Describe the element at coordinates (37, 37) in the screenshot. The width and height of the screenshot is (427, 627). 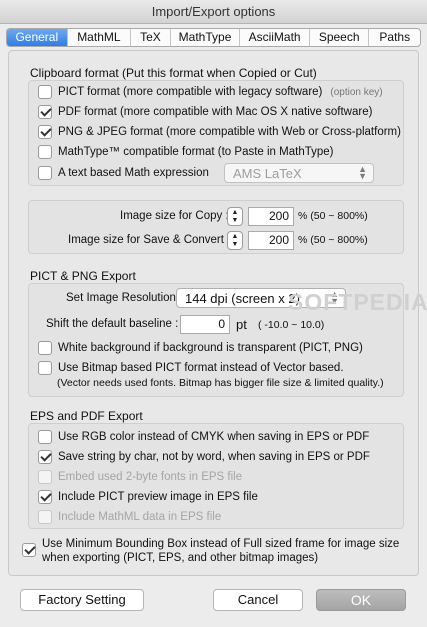
I see `tab-general: General` at that location.